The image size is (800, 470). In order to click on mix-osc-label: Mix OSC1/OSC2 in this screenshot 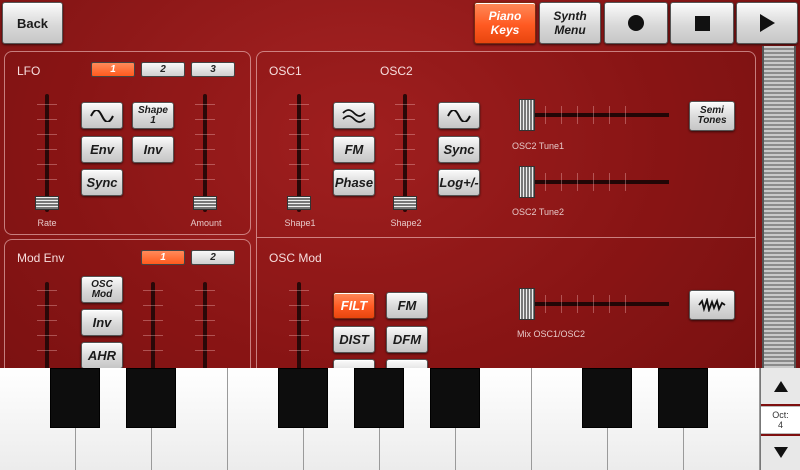, I will do `click(551, 334)`.